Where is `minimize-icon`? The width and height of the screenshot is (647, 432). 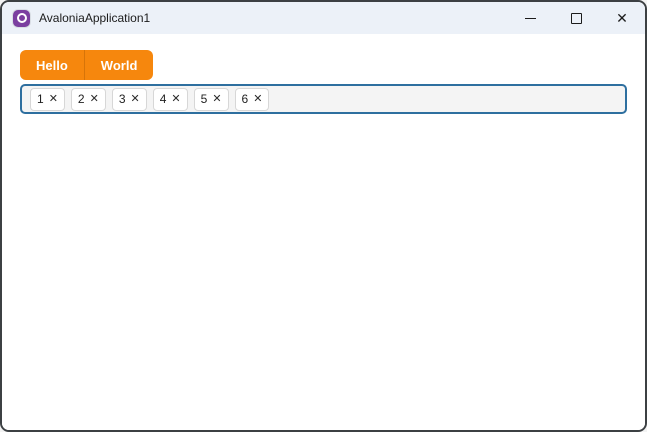 minimize-icon is located at coordinates (530, 18).